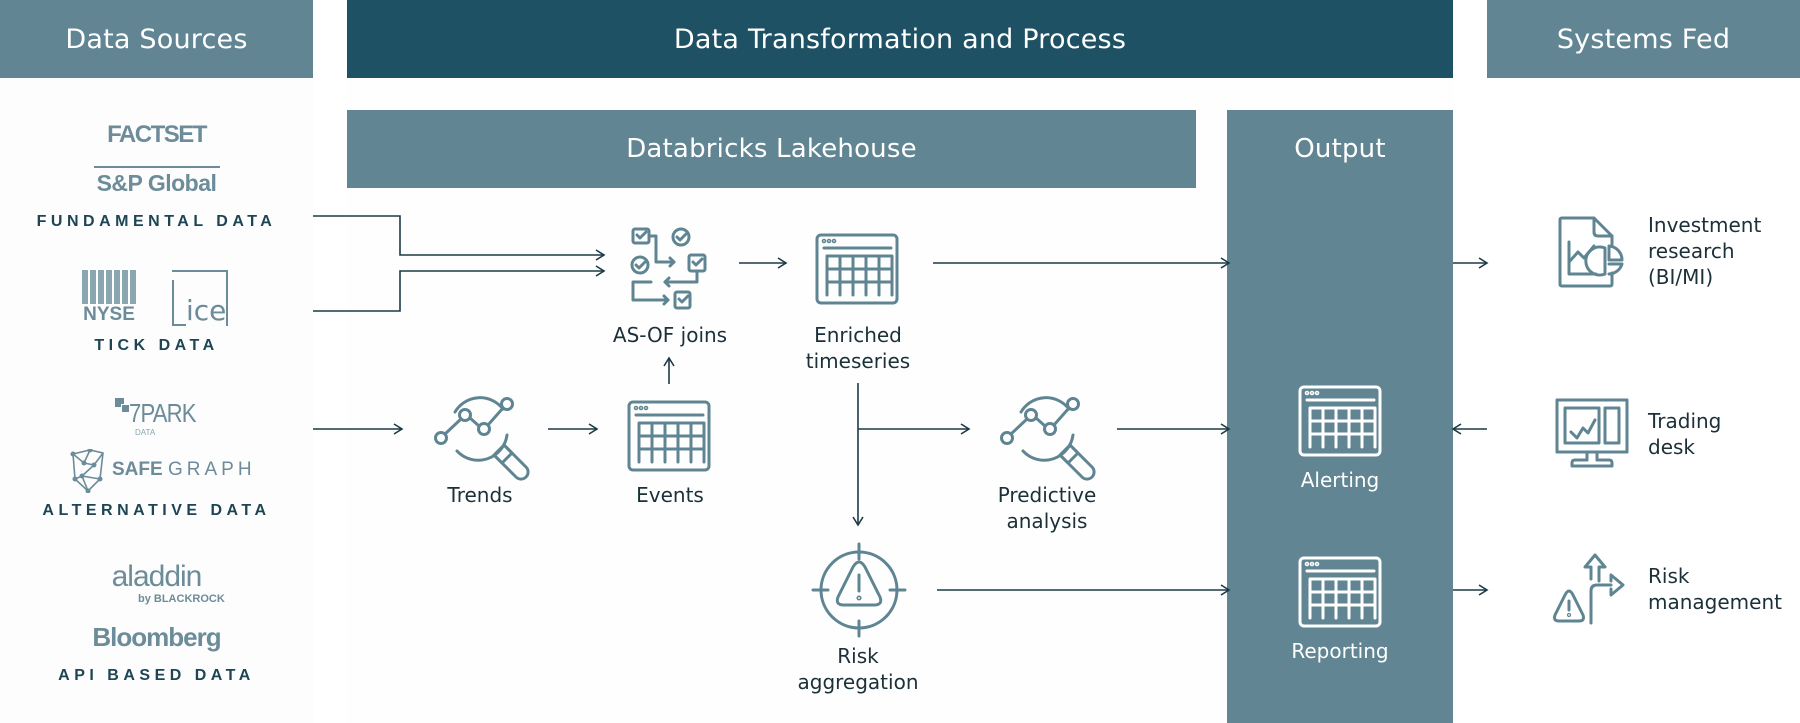 The width and height of the screenshot is (1800, 723). I want to click on predictive-analysis-label: Predictive analysis, so click(1047, 508).